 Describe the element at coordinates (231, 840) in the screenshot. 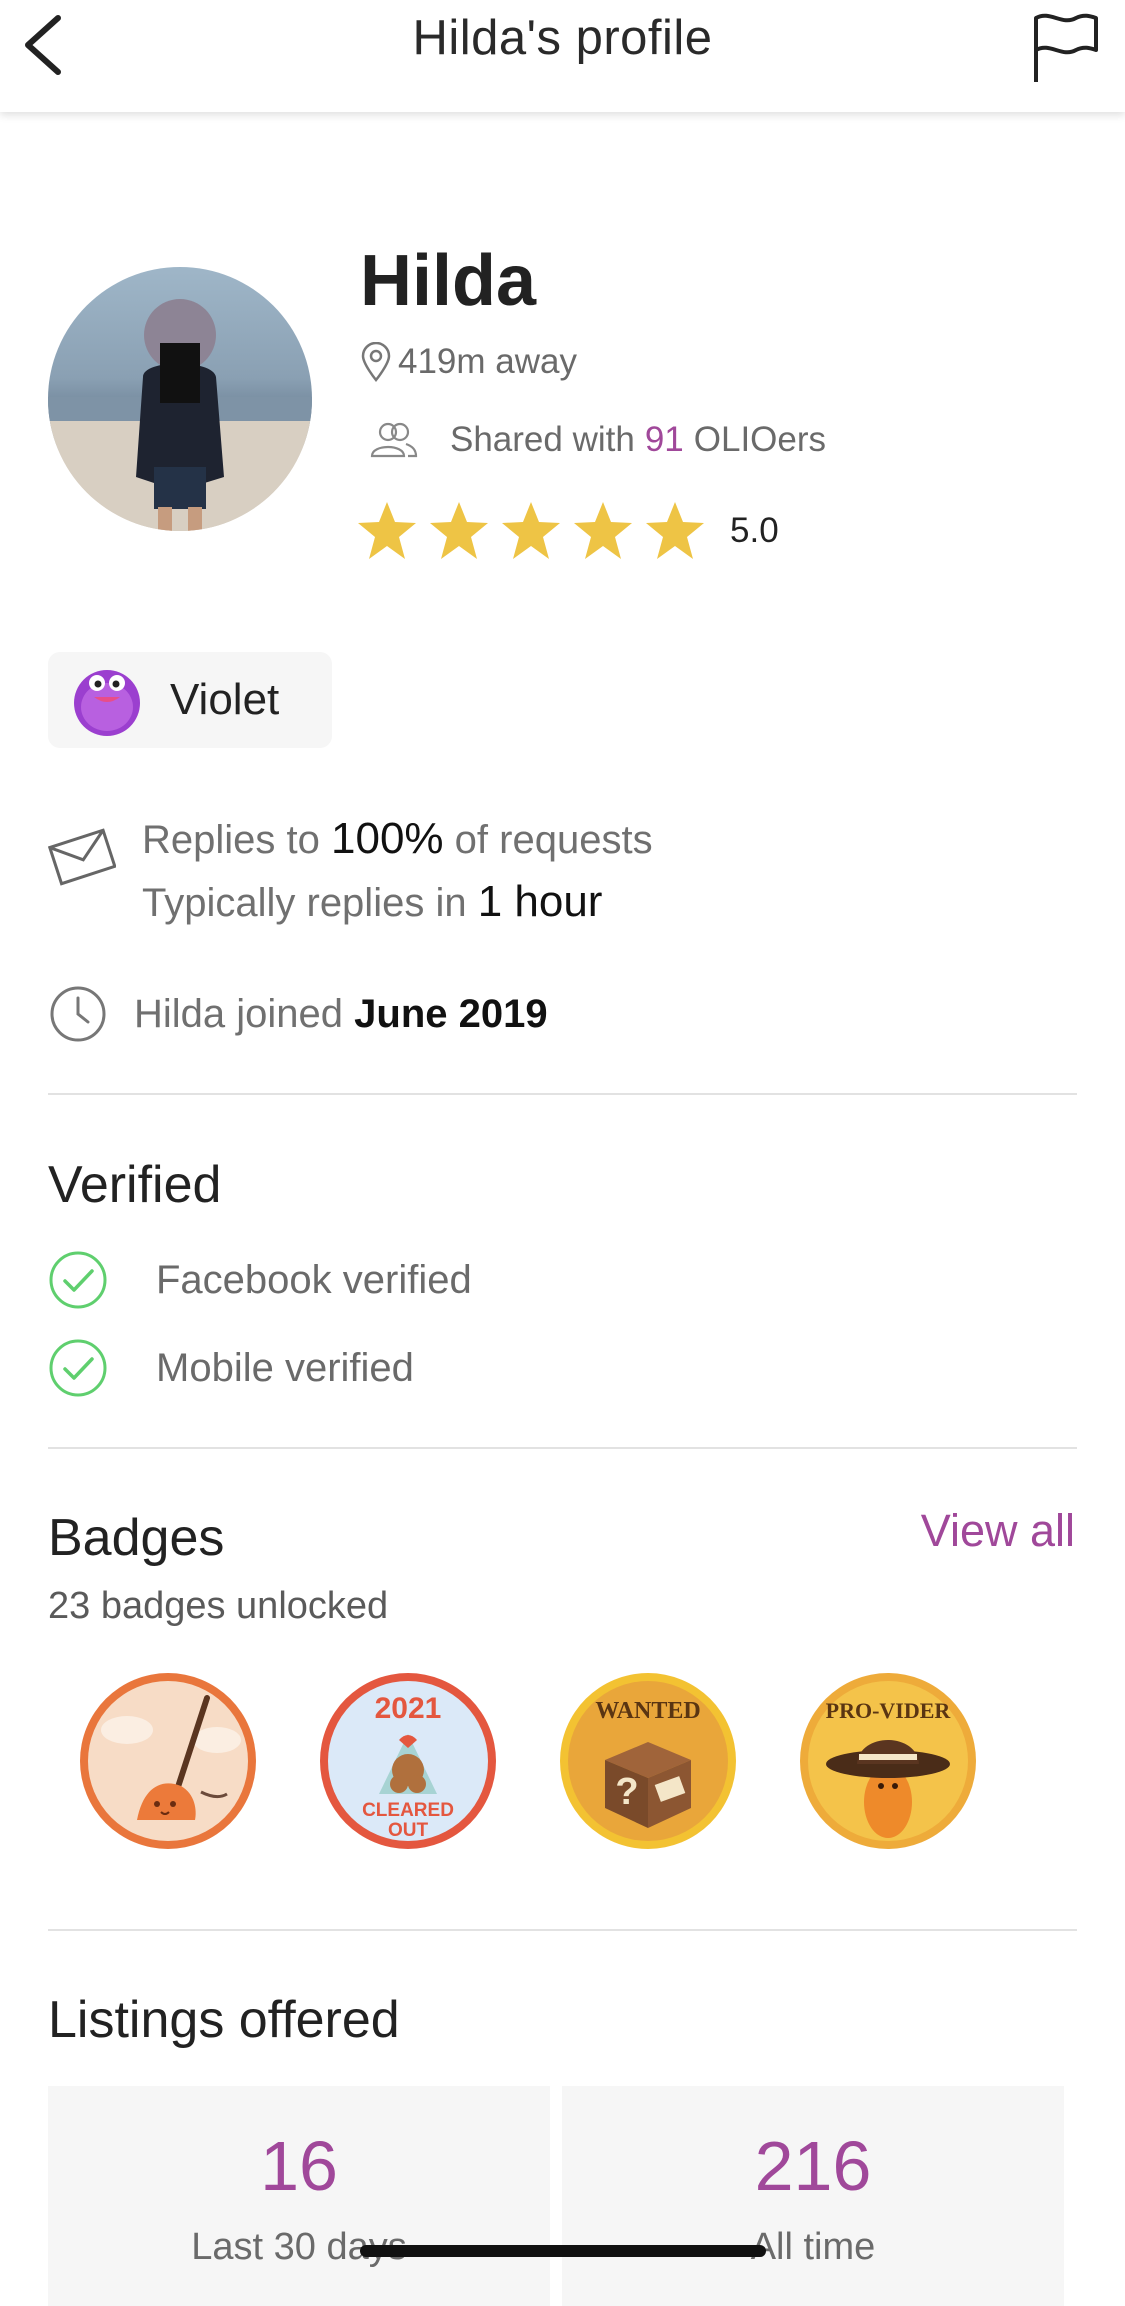

I see `replies-line1-prefix: Replies to` at that location.